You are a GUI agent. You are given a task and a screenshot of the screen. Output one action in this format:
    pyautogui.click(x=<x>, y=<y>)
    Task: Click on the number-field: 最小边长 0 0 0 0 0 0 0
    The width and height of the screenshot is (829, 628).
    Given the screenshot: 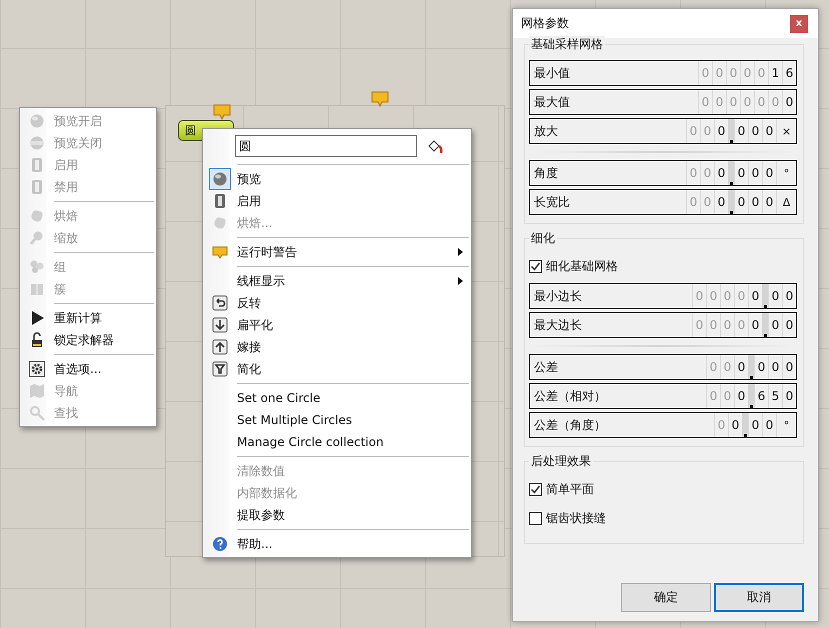 What is the action you would take?
    pyautogui.click(x=663, y=296)
    